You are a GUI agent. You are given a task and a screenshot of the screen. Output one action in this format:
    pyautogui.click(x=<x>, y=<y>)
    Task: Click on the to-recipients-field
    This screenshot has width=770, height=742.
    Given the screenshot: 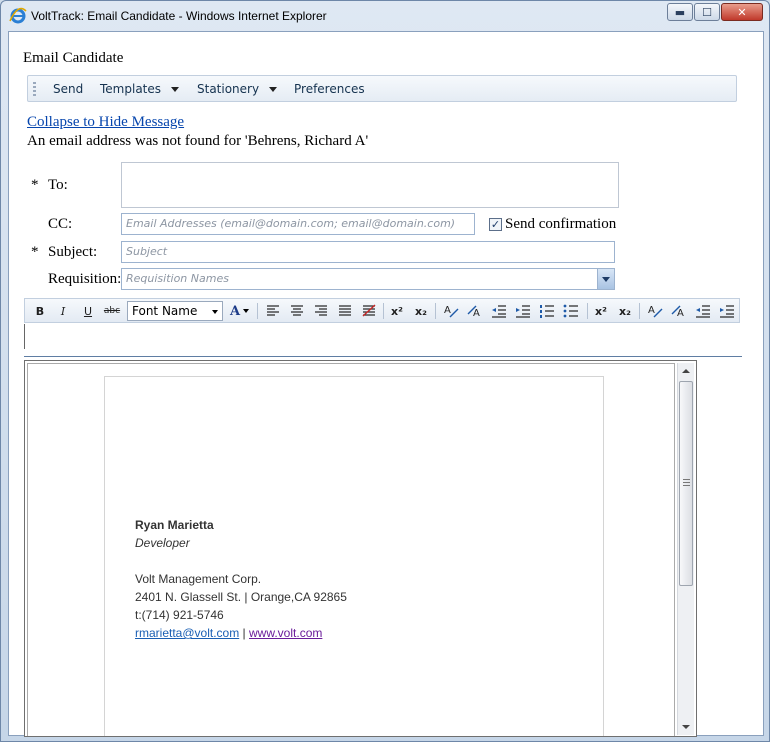 What is the action you would take?
    pyautogui.click(x=370, y=185)
    